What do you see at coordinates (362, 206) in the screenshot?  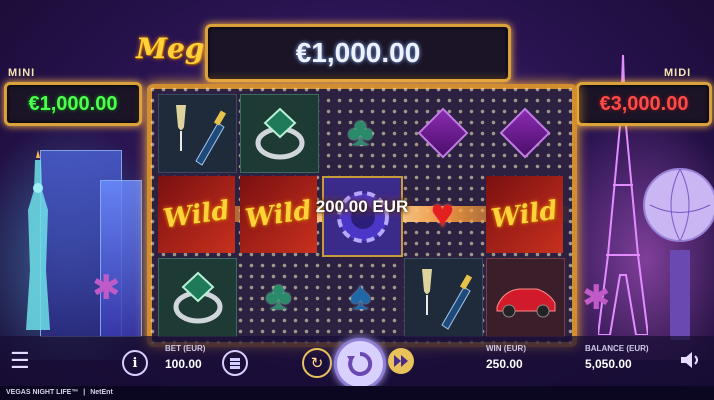 I see `win-amount-text: 200.00 EUR` at bounding box center [362, 206].